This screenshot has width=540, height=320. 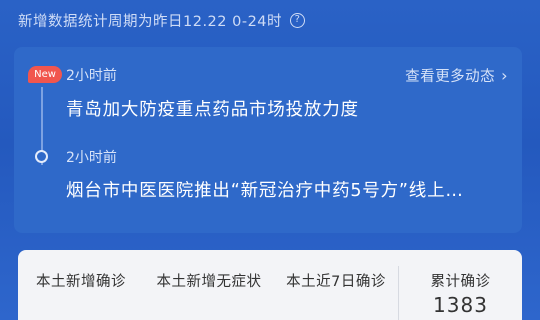 I want to click on stat-local-new-confirmed: 本土新增确诊, so click(x=81, y=285).